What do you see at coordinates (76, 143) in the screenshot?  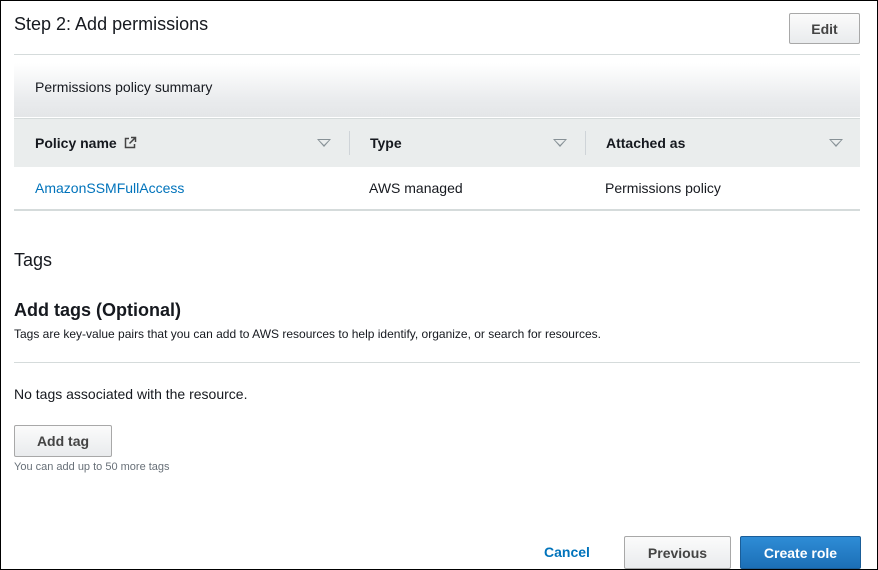 I see `column-label: Policy name` at bounding box center [76, 143].